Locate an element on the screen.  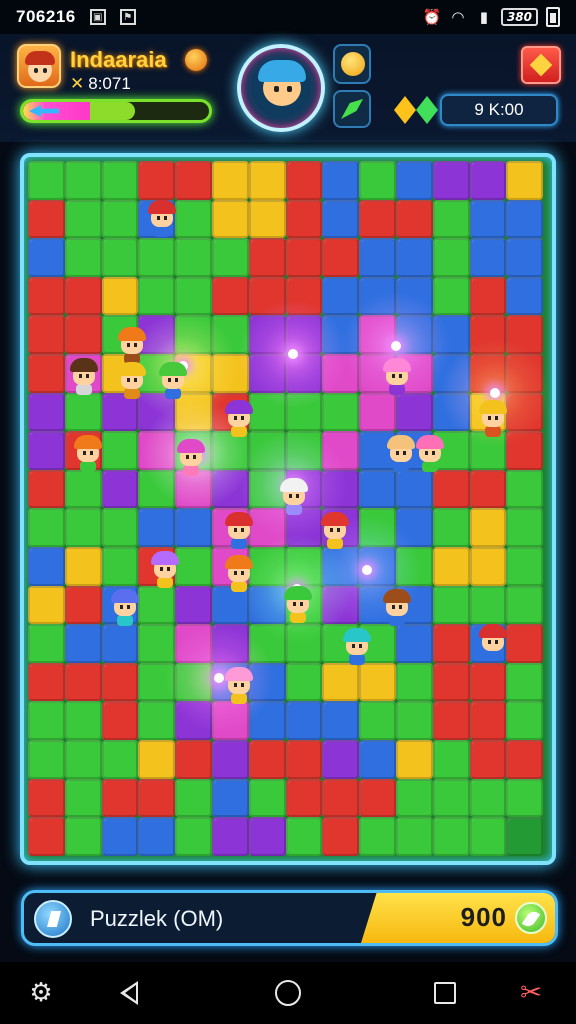
score-panel: 900 is located at coordinates (458, 918).